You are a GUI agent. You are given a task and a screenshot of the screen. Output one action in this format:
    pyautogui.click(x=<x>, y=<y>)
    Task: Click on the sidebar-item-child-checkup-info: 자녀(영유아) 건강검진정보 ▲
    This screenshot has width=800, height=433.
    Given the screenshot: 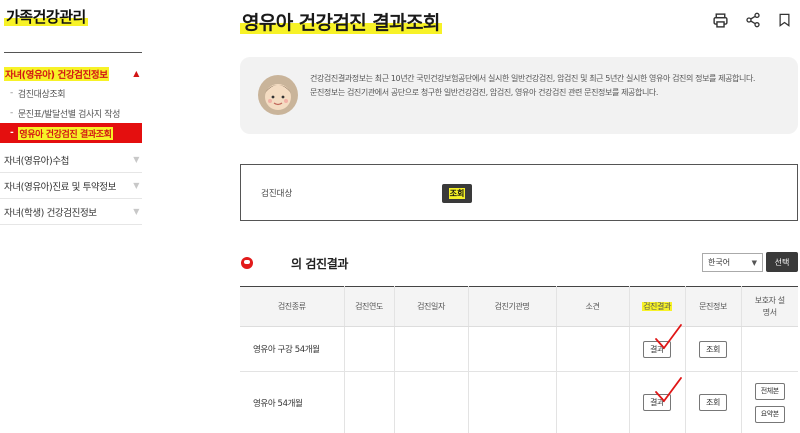 What is the action you would take?
    pyautogui.click(x=71, y=73)
    